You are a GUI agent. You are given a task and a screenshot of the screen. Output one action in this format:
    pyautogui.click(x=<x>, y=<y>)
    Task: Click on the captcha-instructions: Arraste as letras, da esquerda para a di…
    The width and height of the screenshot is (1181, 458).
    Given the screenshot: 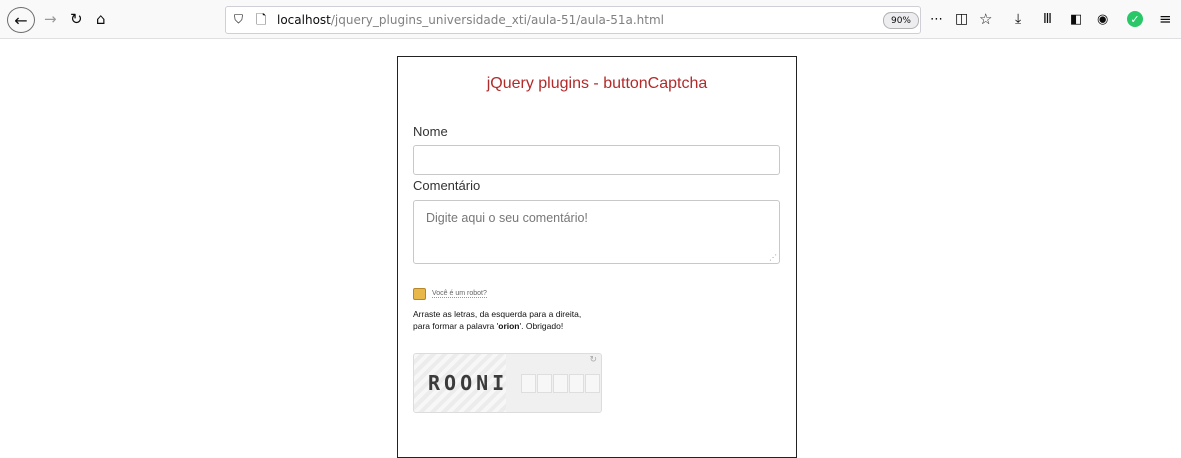 What is the action you would take?
    pyautogui.click(x=500, y=320)
    